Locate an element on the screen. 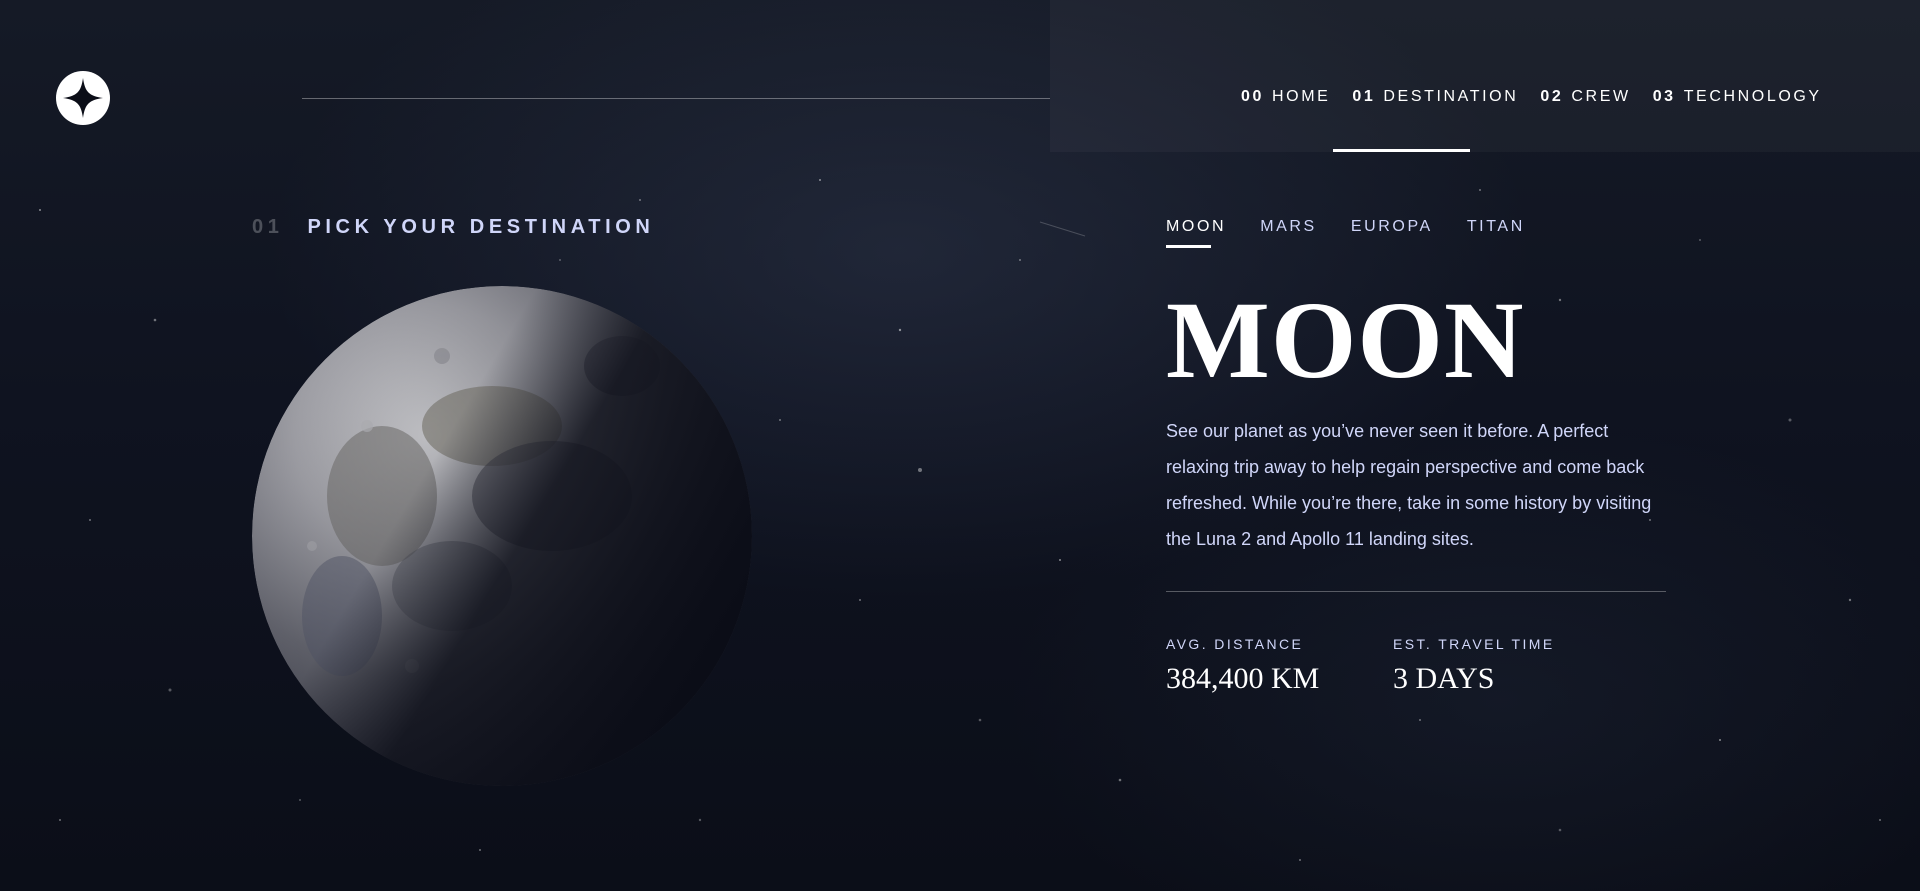  destination-title: MOON is located at coordinates (1345, 340).